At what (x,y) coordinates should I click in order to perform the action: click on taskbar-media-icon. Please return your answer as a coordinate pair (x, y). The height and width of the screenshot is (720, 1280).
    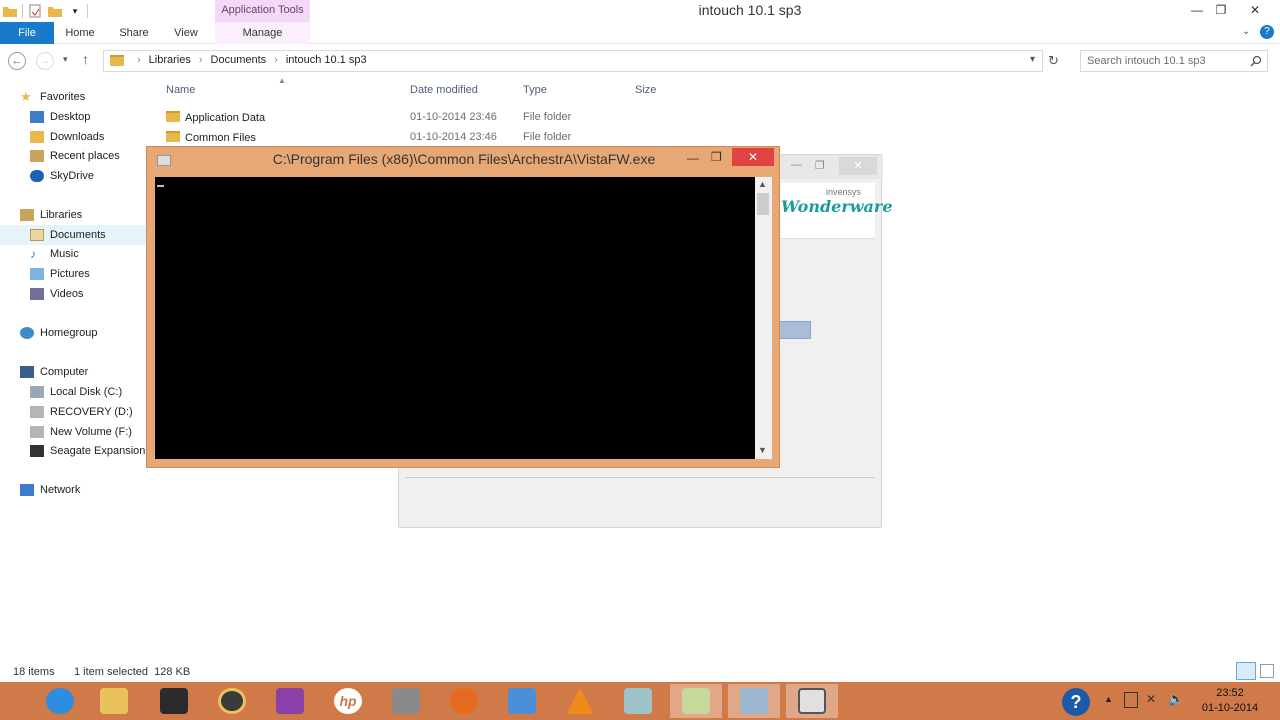
    Looking at the image, I should click on (232, 701).